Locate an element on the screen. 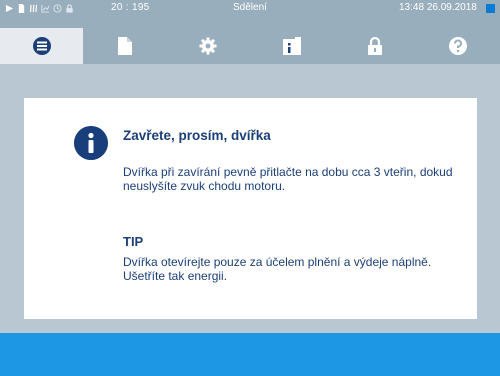 This screenshot has width=500, height=376. tab-help is located at coordinates (458, 46).